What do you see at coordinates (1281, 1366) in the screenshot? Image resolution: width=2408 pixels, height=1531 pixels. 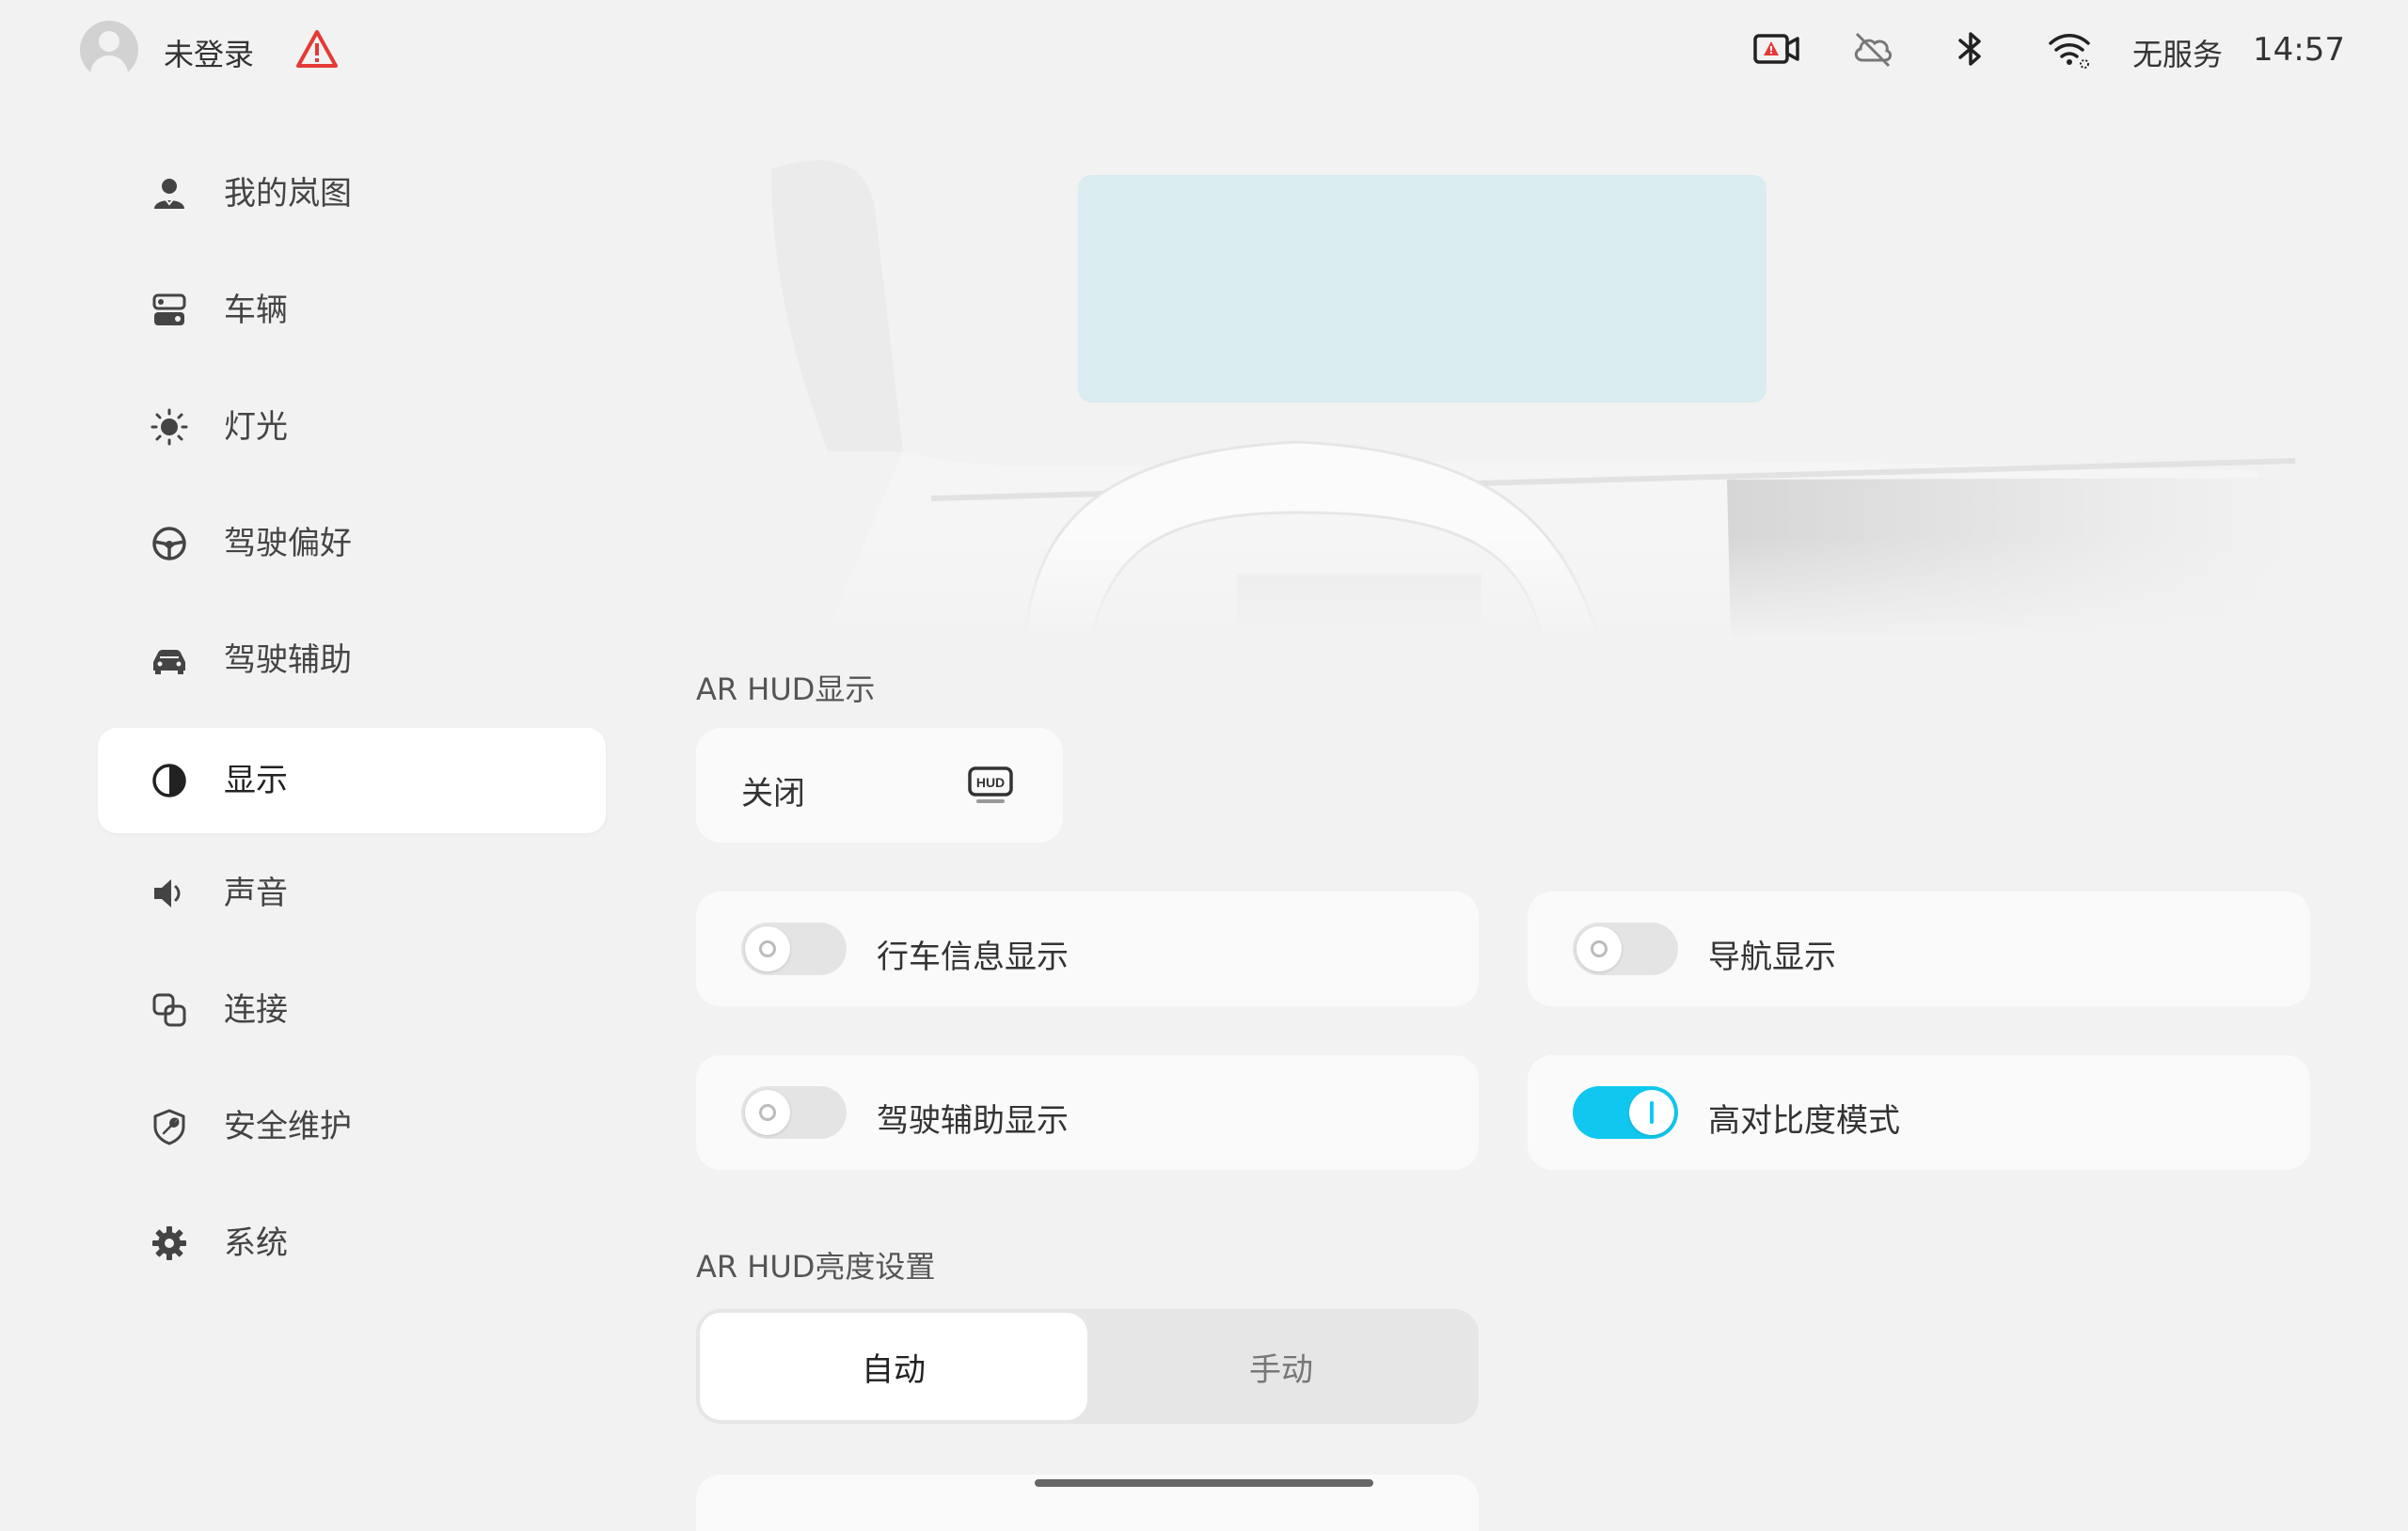 I see `brightness-manual-option: 手动` at bounding box center [1281, 1366].